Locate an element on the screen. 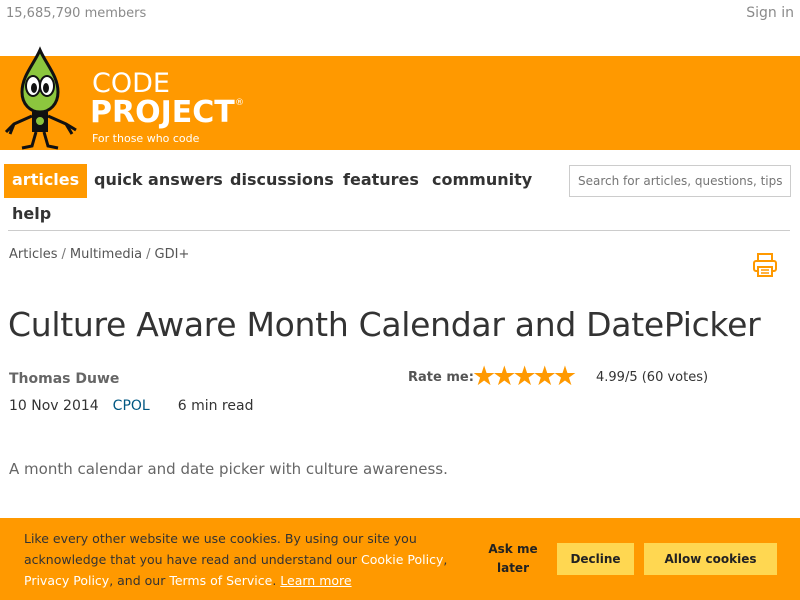 The width and height of the screenshot is (800, 600). breadcrumb-gdi: GDI+ is located at coordinates (172, 254).